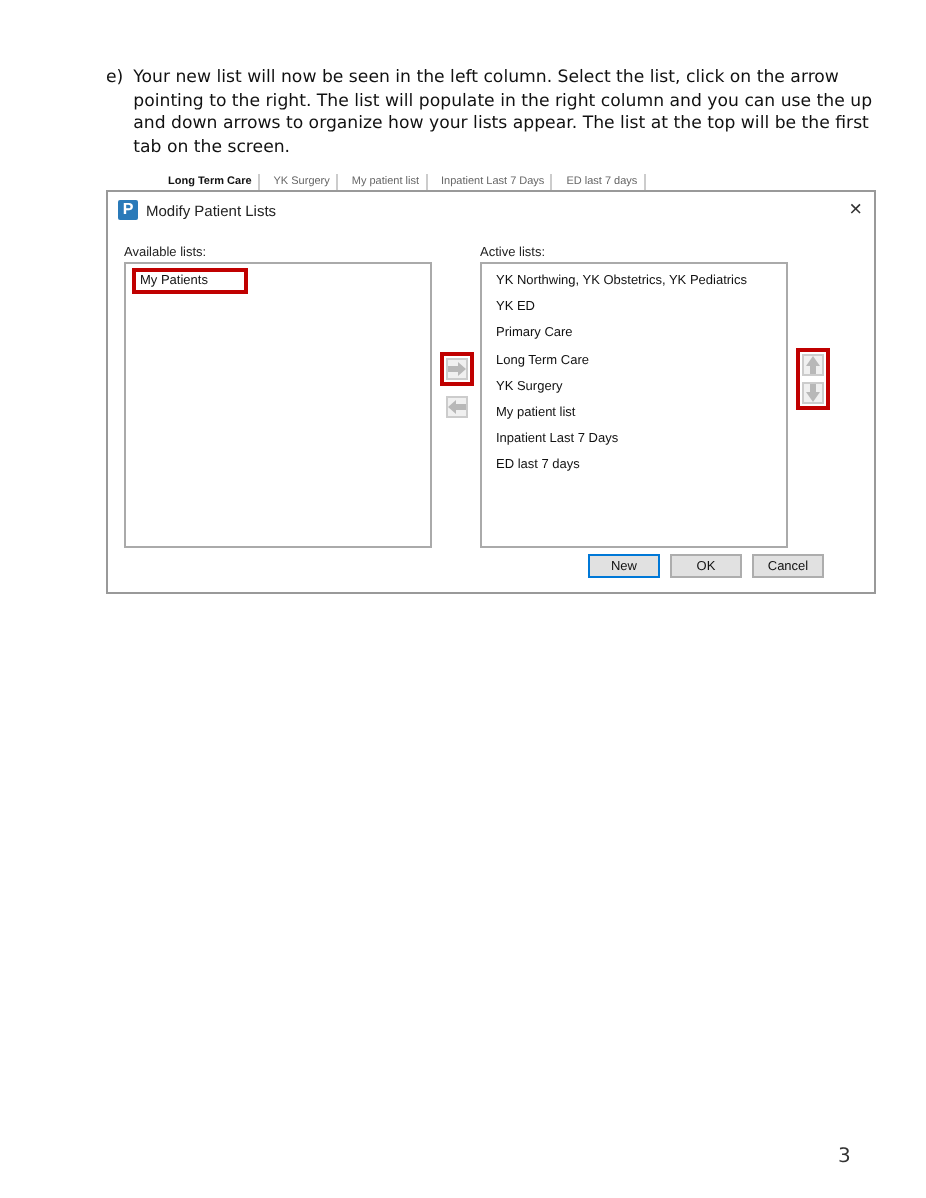  Describe the element at coordinates (812, 393) in the screenshot. I see `move-down-button` at that location.